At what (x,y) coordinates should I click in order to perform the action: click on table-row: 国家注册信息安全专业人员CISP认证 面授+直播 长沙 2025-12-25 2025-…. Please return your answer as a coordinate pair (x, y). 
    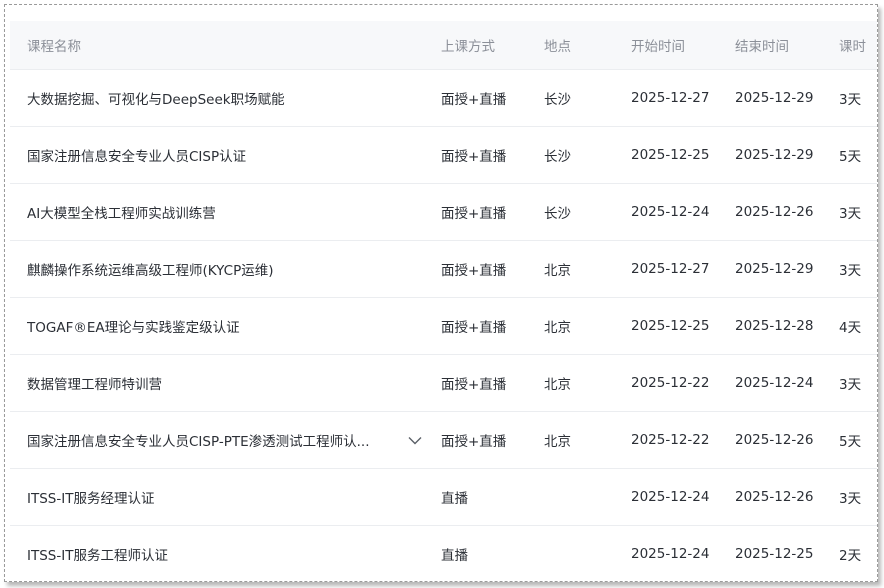
    Looking at the image, I should click on (443, 154).